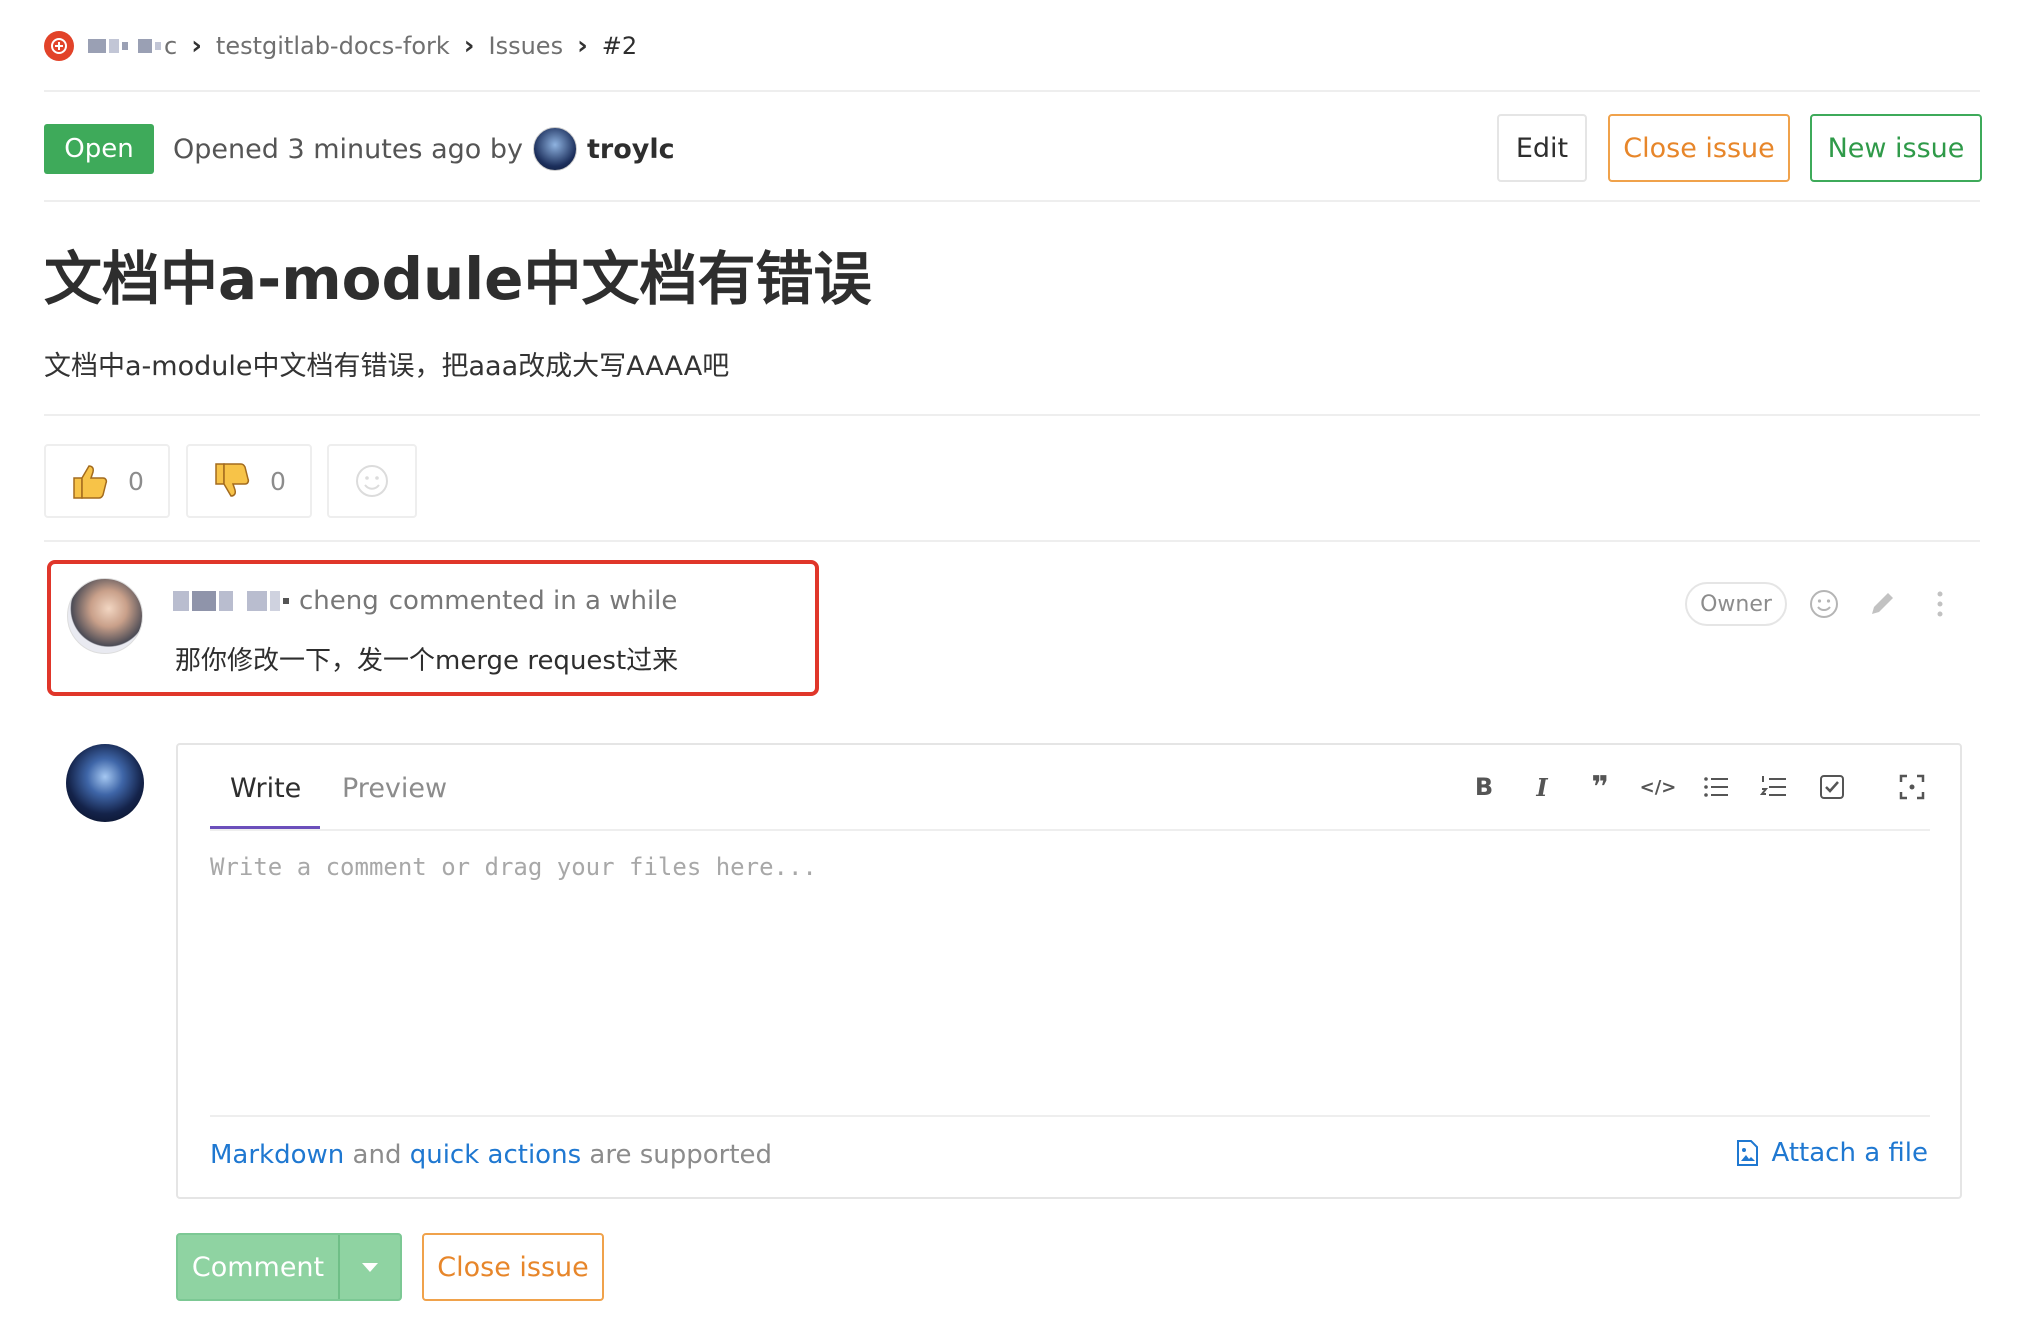 This screenshot has height=1342, width=2020. I want to click on attach-file-button: Attach a file, so click(1830, 1153).